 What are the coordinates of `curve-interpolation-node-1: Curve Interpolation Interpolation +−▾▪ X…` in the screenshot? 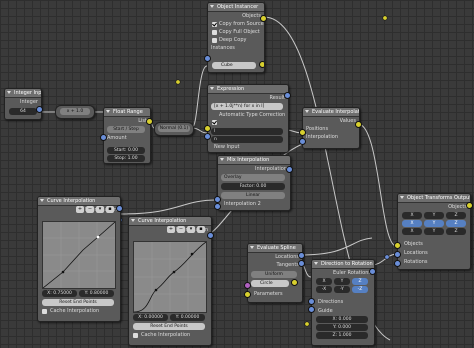 It's located at (79, 259).